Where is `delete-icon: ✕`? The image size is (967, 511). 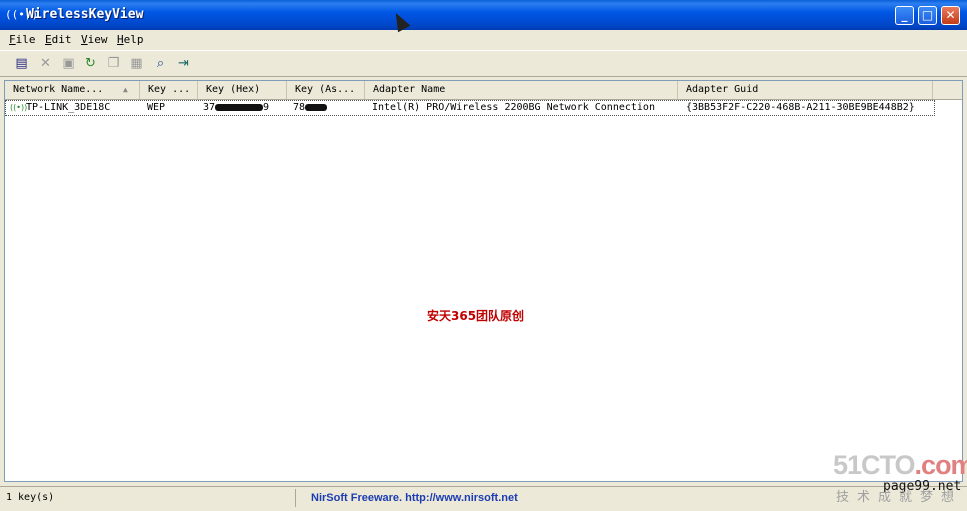 delete-icon: ✕ is located at coordinates (45, 63).